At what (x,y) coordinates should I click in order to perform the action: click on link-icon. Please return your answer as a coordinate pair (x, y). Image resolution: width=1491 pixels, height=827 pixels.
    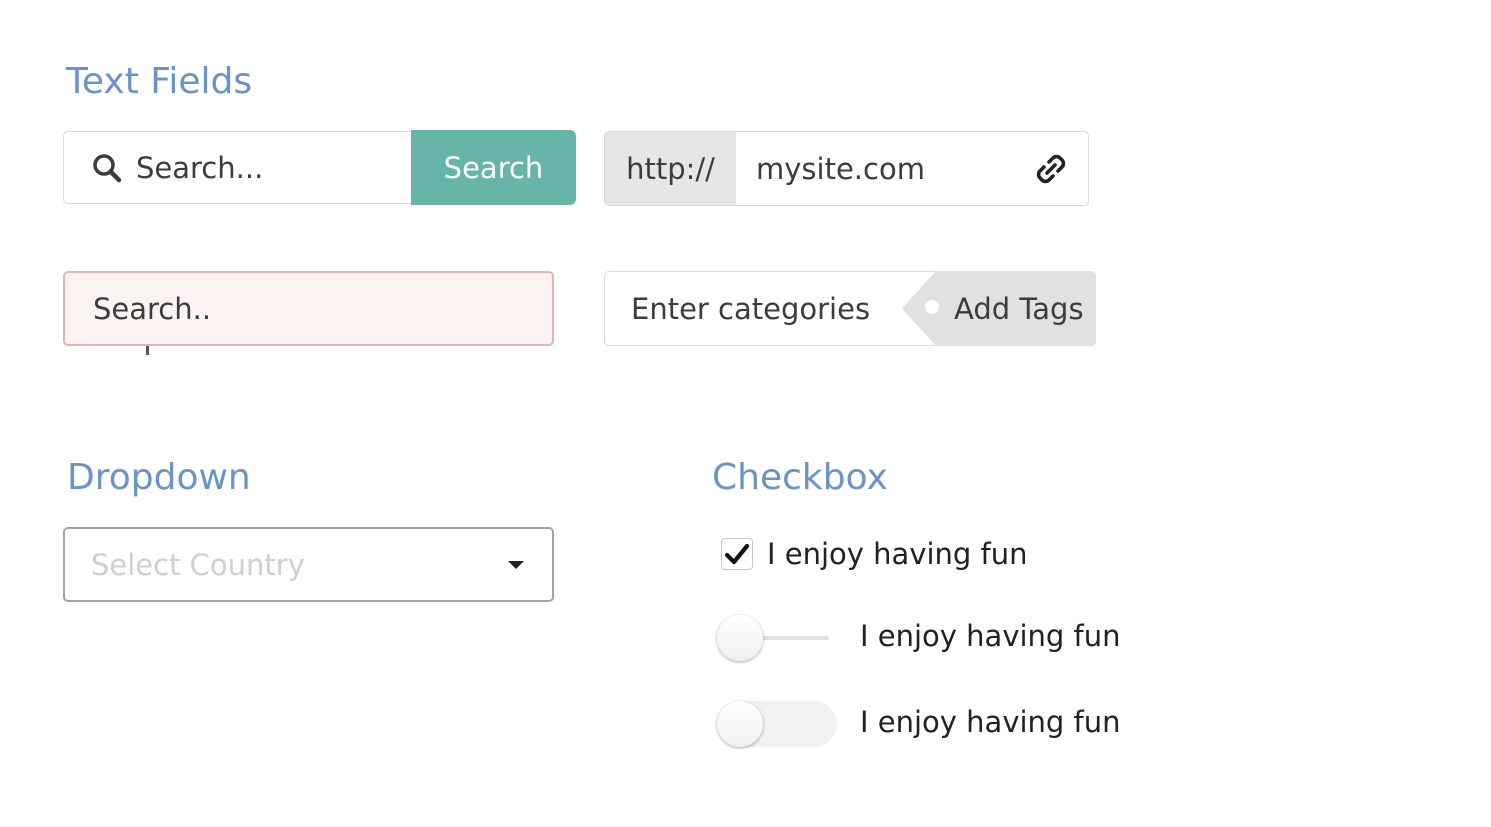
    Looking at the image, I should click on (1051, 169).